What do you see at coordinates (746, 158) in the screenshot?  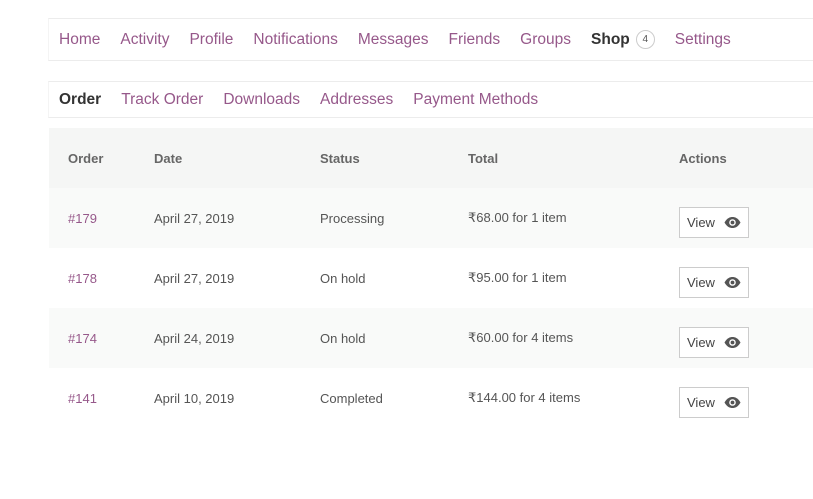 I see `header-actions: Actions` at bounding box center [746, 158].